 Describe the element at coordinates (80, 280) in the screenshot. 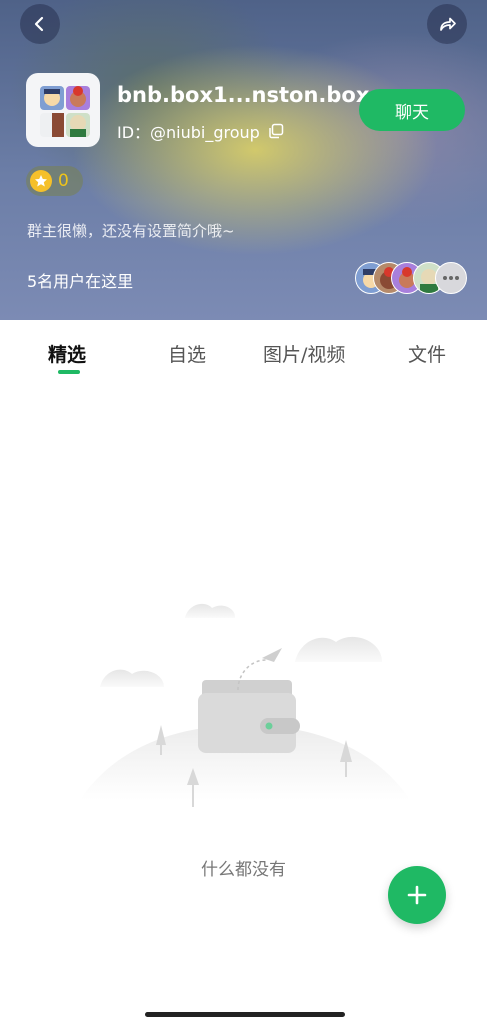

I see `members-count: 5名用户在这里` at that location.